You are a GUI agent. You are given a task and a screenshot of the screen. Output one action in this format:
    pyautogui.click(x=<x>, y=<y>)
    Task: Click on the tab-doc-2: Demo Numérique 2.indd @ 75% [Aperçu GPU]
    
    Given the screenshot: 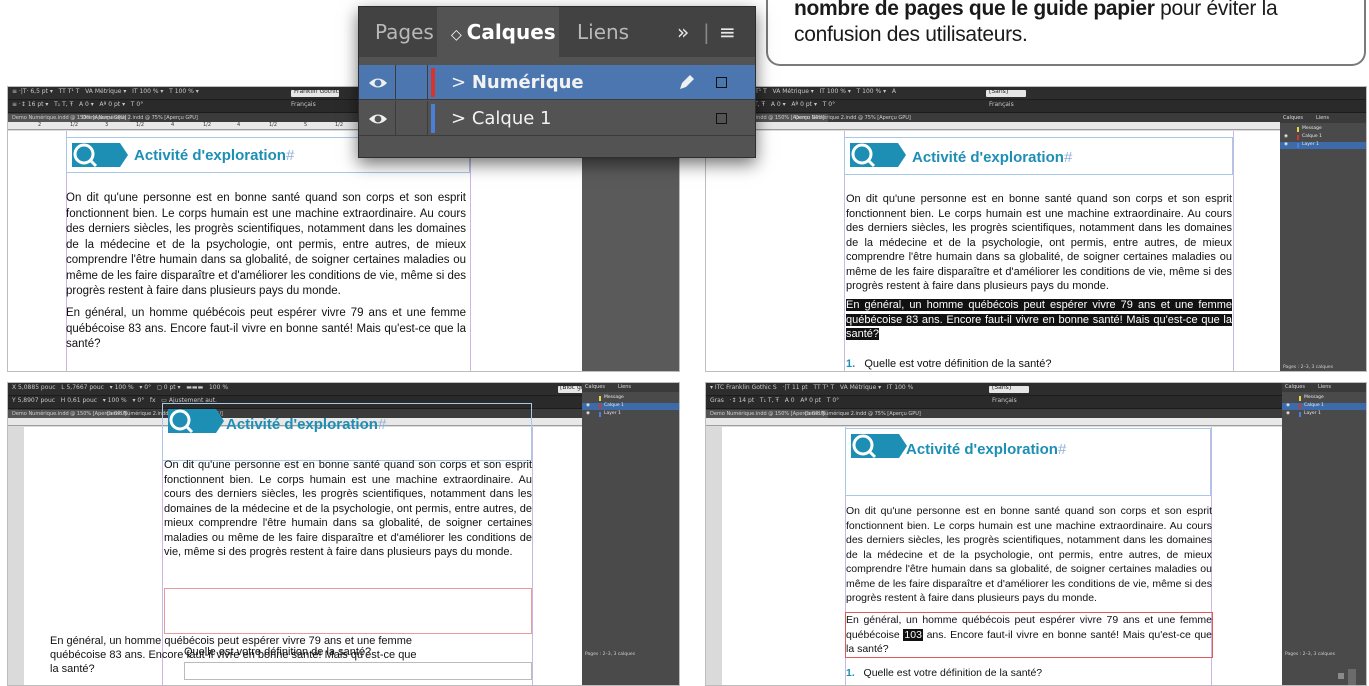 What is the action you would take?
    pyautogui.click(x=140, y=118)
    